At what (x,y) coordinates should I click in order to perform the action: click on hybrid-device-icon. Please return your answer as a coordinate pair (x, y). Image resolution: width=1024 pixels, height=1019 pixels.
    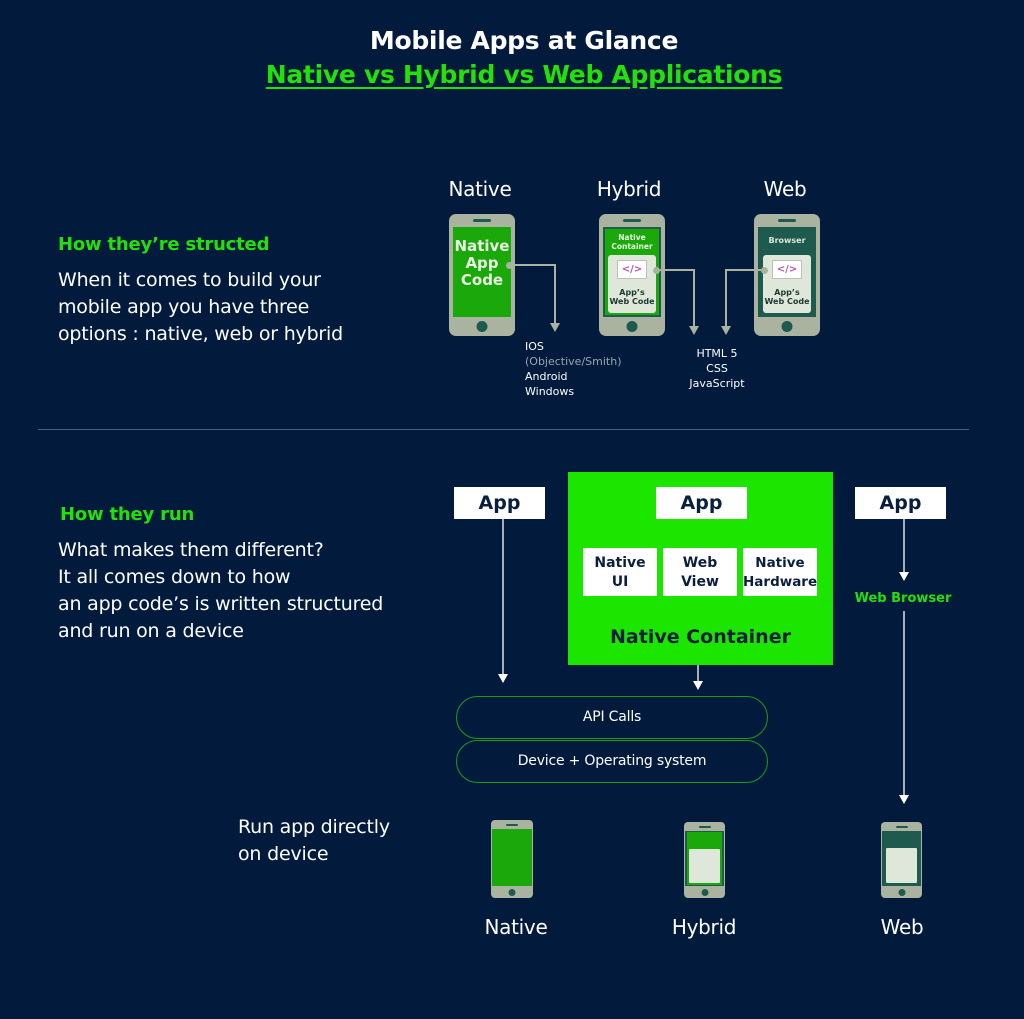
    Looking at the image, I should click on (704, 860).